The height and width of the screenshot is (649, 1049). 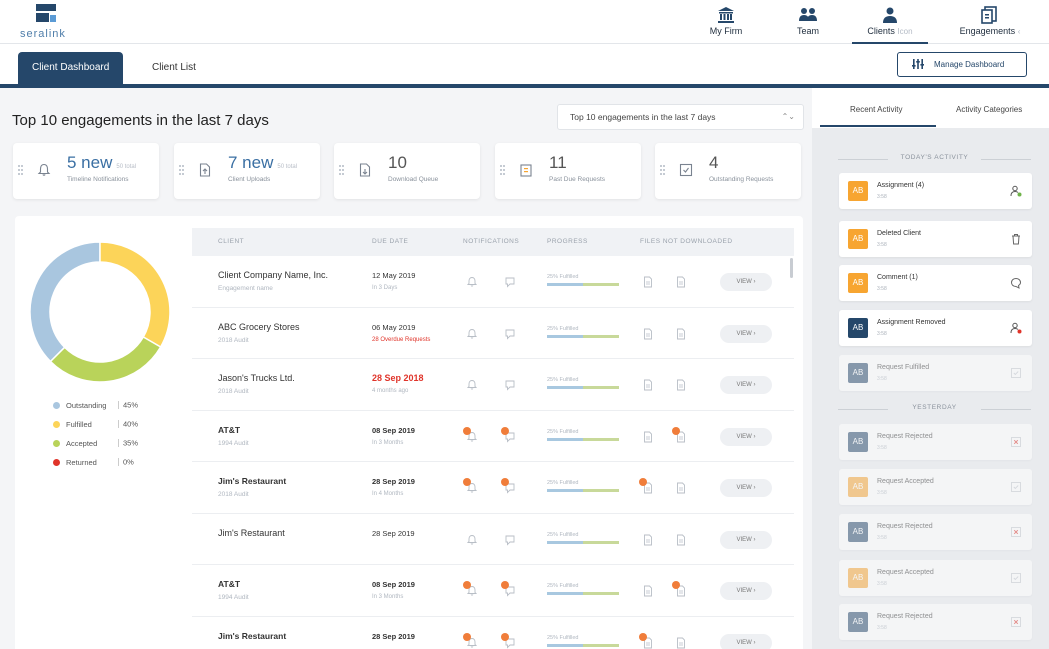 I want to click on assign-user-icon, so click(x=1016, y=193).